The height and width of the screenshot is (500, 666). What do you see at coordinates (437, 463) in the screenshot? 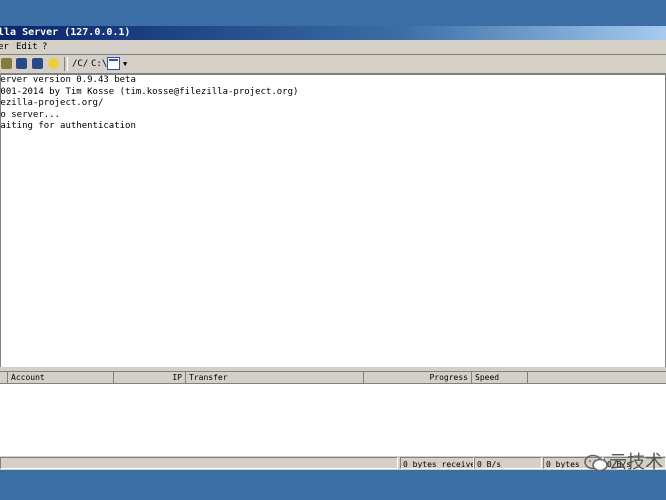
I see `status-bytes-received: 0 bytes received` at bounding box center [437, 463].